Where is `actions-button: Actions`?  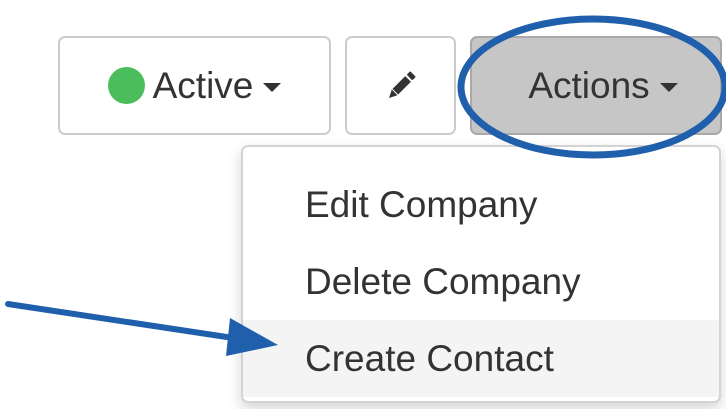 actions-button: Actions is located at coordinates (596, 85).